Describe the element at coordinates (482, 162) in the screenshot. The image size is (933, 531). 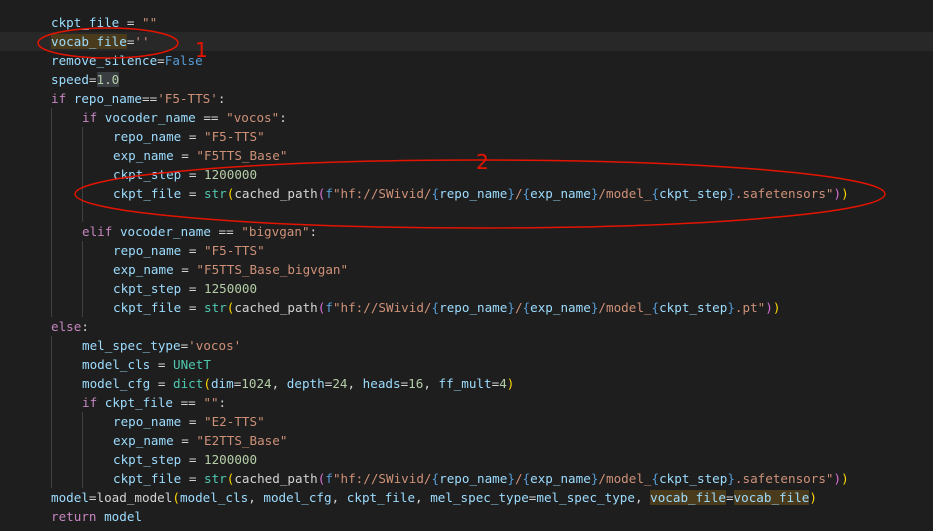
I see `annotation-label-2: 2` at that location.